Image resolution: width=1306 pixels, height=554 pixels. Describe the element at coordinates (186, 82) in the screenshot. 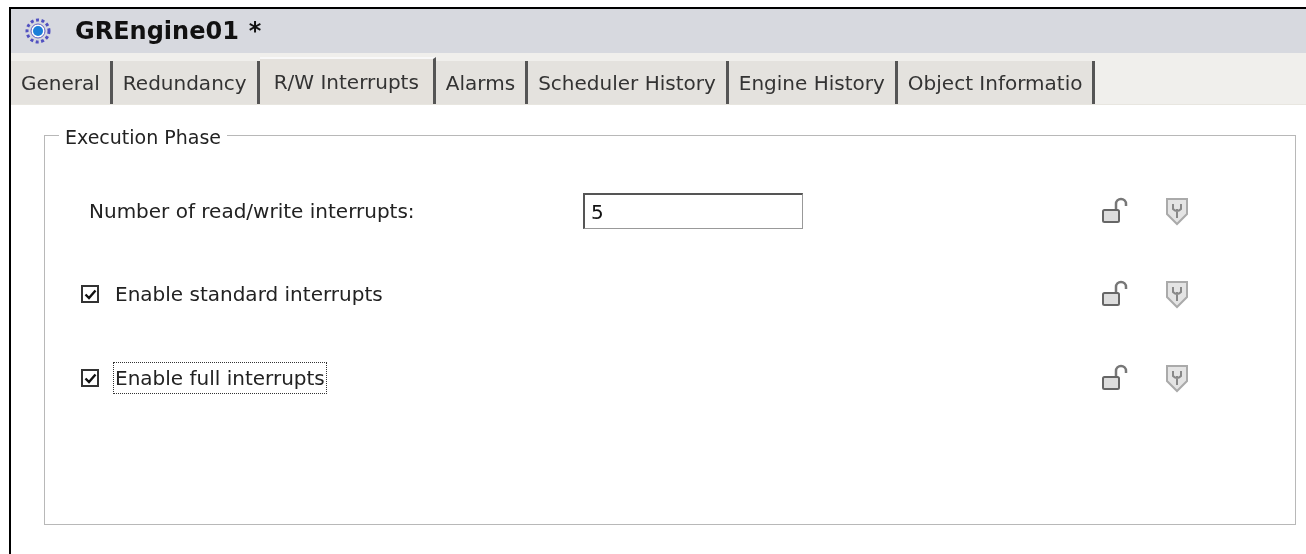

I see `tab: Redundancy` at that location.